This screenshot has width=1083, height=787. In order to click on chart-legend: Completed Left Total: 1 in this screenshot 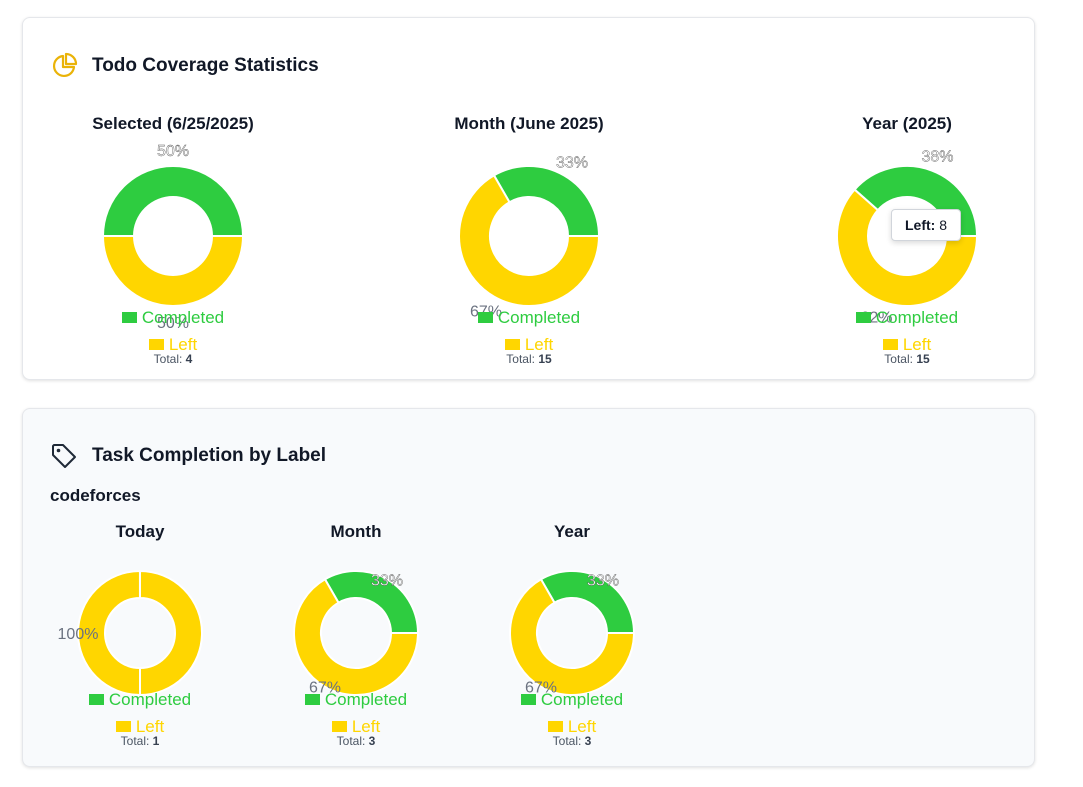, I will do `click(140, 717)`.